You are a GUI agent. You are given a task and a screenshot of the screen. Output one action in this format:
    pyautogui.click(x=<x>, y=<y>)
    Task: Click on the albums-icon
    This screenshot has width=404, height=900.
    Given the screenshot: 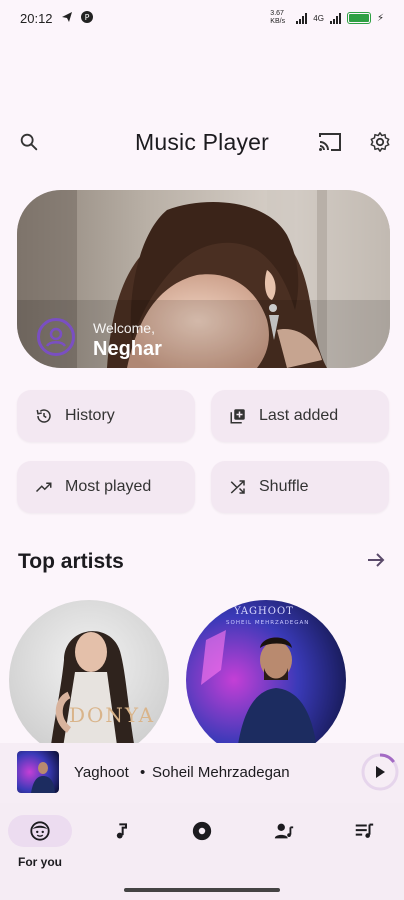 What is the action you would take?
    pyautogui.click(x=202, y=831)
    